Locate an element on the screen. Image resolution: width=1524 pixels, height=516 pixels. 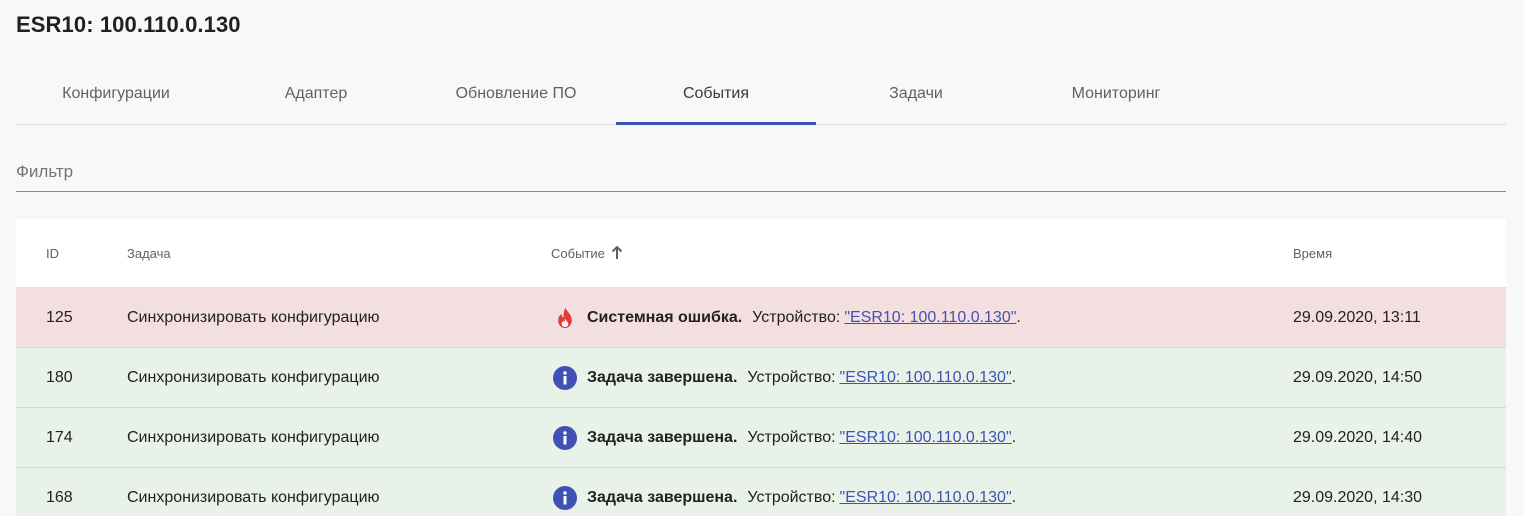
cell-id: 168 is located at coordinates (59, 497).